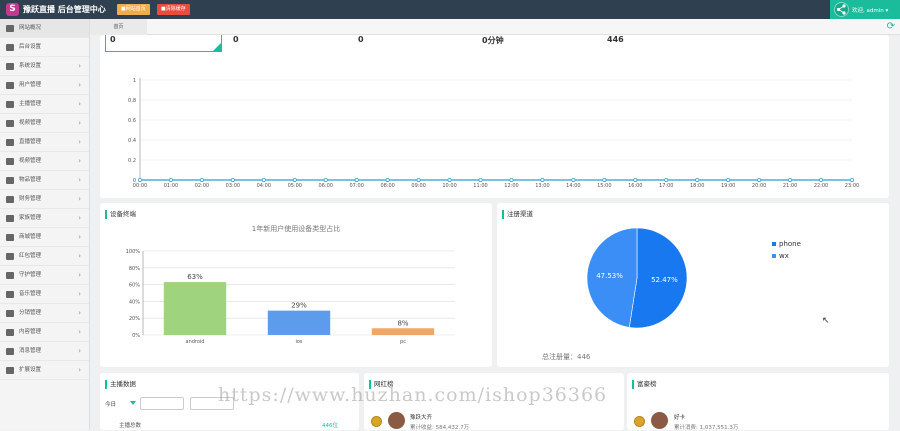 The image size is (900, 431). Describe the element at coordinates (44, 351) in the screenshot. I see `sidebar-item: 消息管理 ›` at that location.